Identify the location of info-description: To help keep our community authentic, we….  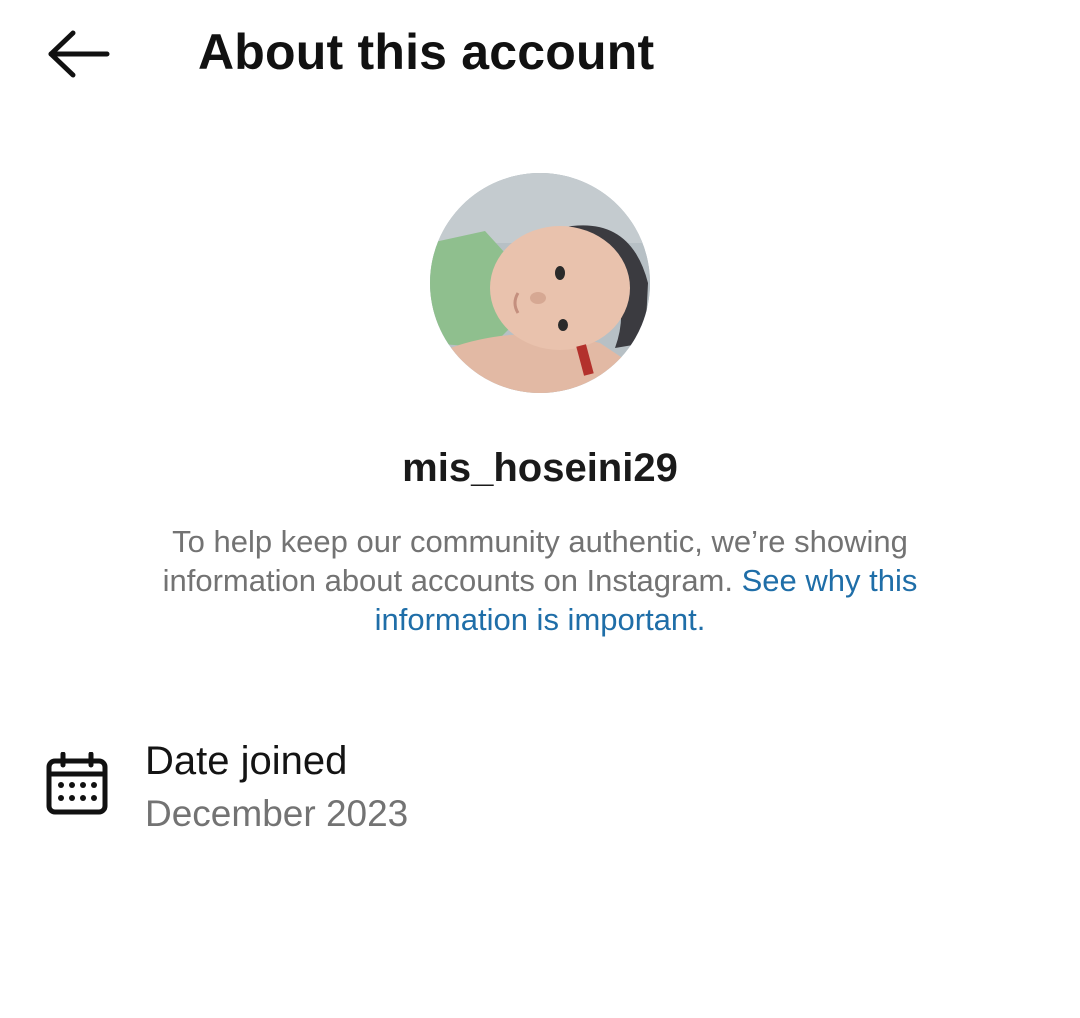
(540, 580).